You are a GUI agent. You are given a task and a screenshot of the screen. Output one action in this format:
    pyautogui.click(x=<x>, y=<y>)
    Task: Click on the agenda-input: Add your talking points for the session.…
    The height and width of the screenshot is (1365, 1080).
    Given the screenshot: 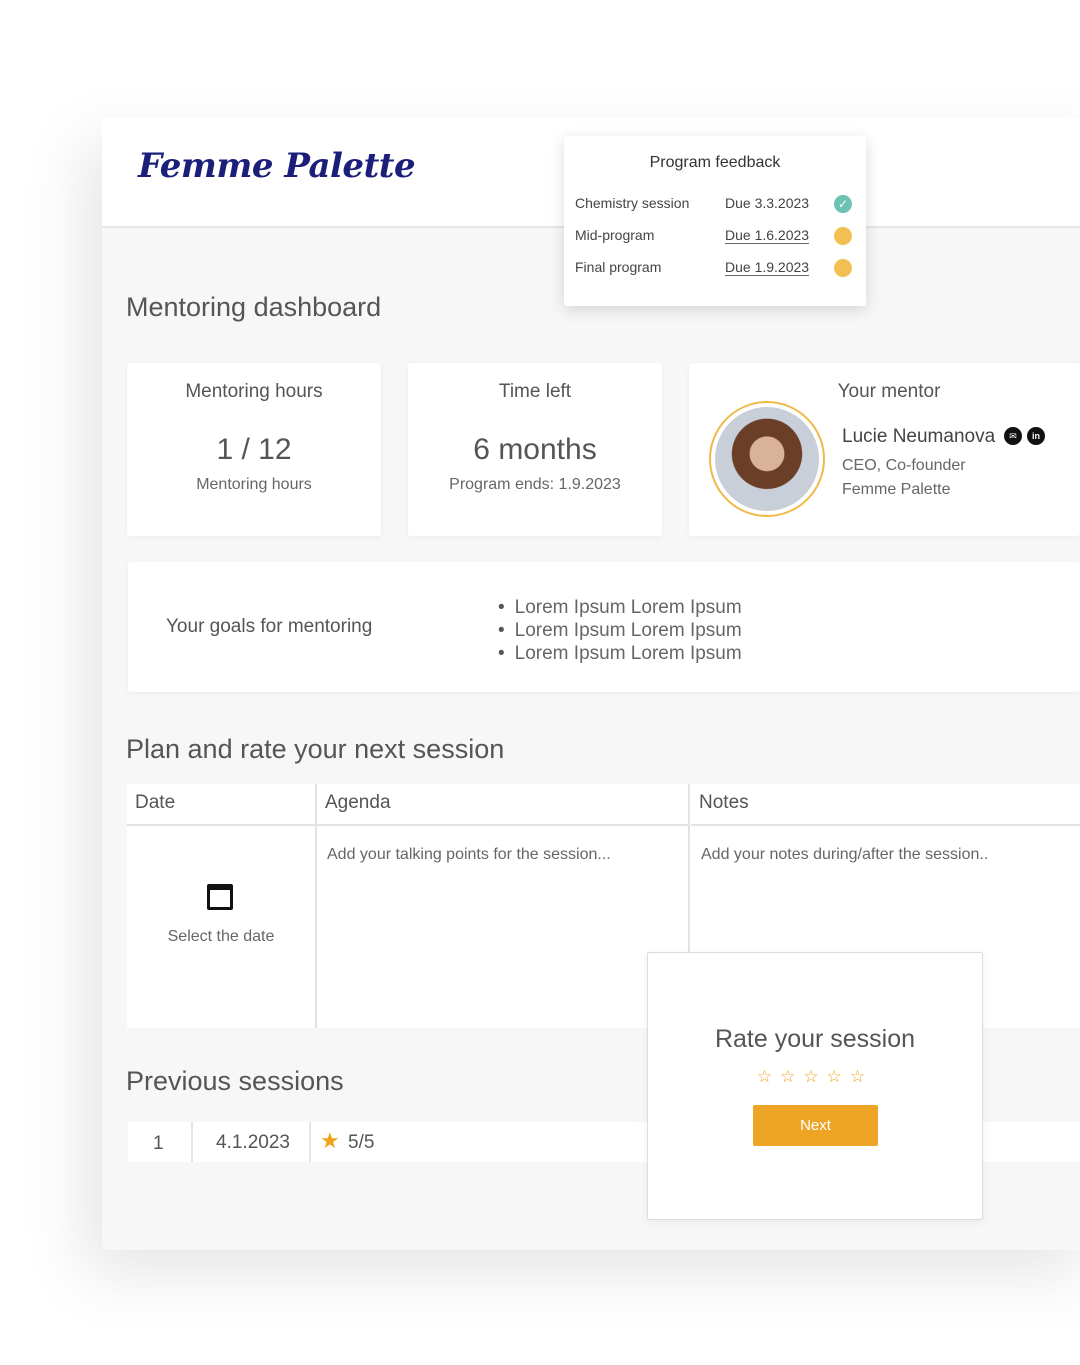 What is the action you would take?
    pyautogui.click(x=469, y=855)
    